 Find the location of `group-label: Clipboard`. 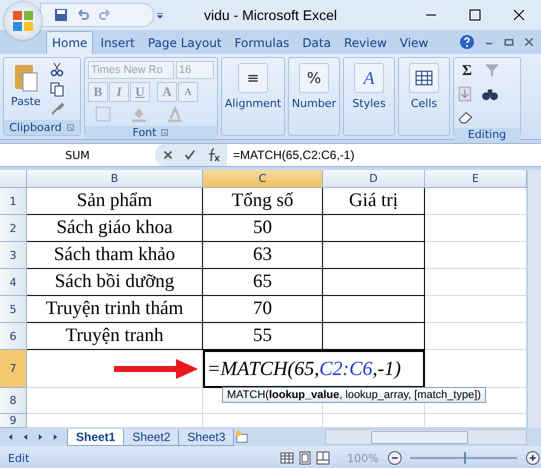

group-label: Clipboard is located at coordinates (35, 127).